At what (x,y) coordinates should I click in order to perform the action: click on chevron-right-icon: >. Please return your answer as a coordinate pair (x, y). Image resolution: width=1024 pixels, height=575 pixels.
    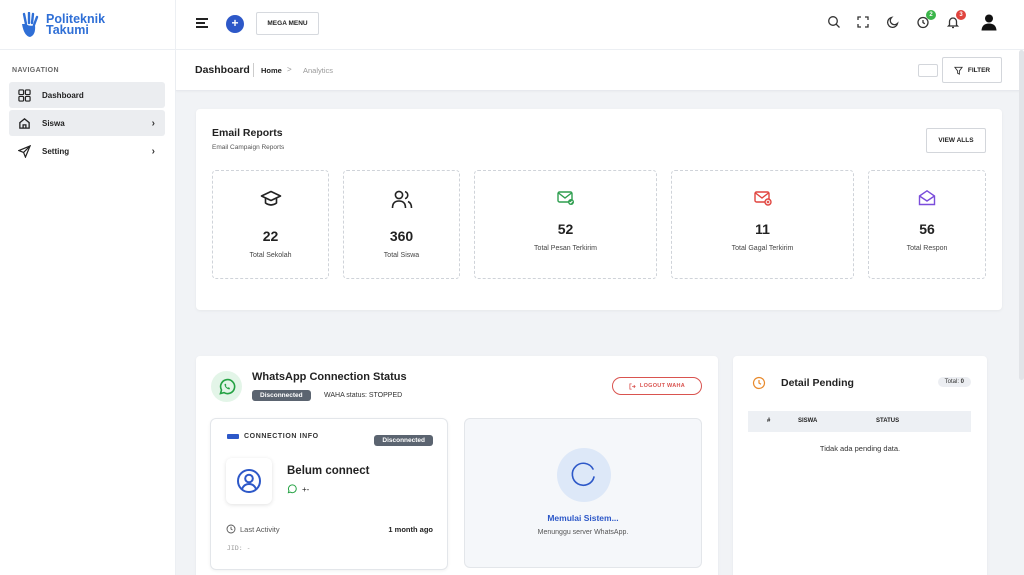
    Looking at the image, I should click on (289, 69).